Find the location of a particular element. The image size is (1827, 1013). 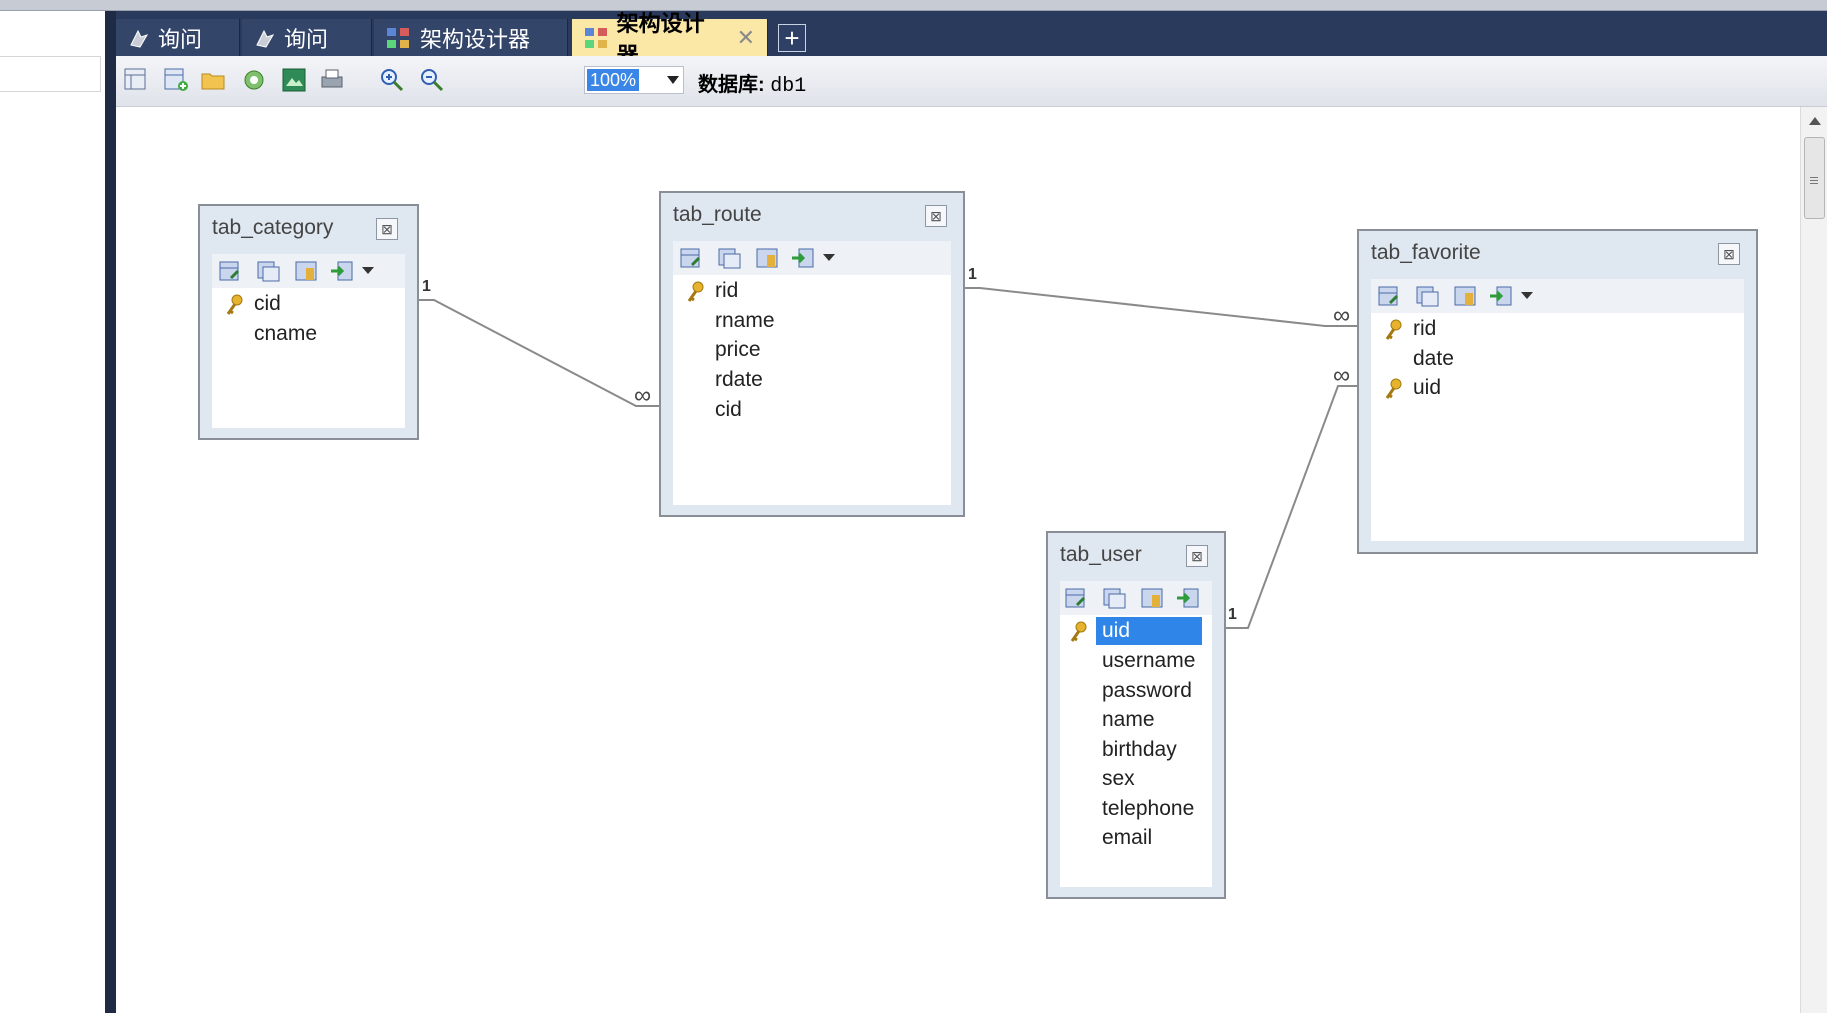

field-name: email is located at coordinates (1127, 837).